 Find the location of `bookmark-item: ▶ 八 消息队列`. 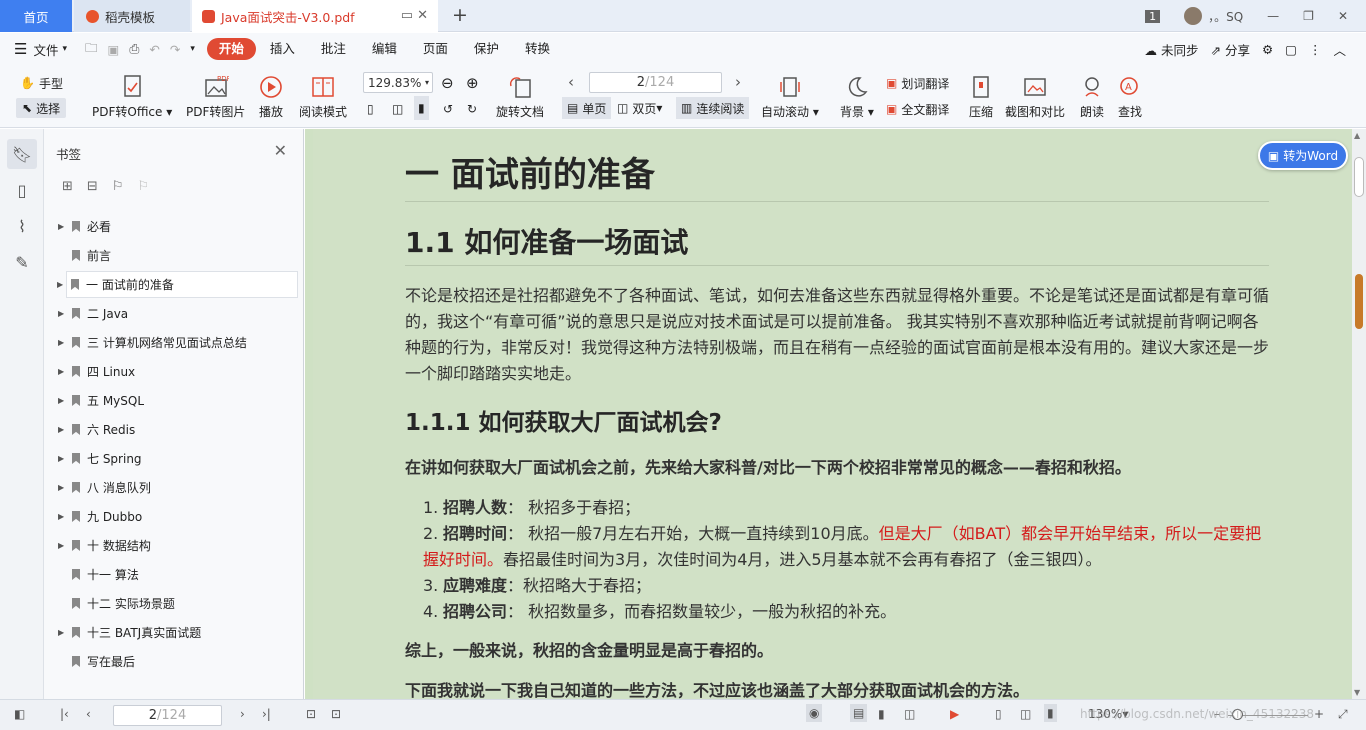

bookmark-item: ▶ 八 消息队列 is located at coordinates (177, 487).